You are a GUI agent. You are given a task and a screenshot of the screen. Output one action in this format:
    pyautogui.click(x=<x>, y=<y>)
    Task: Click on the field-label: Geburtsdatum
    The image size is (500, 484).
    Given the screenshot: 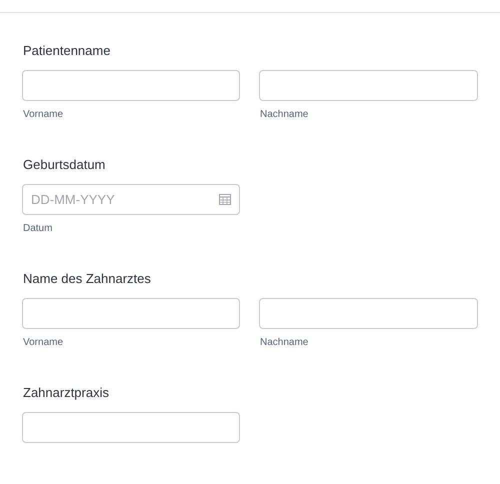 What is the action you would take?
    pyautogui.click(x=64, y=165)
    